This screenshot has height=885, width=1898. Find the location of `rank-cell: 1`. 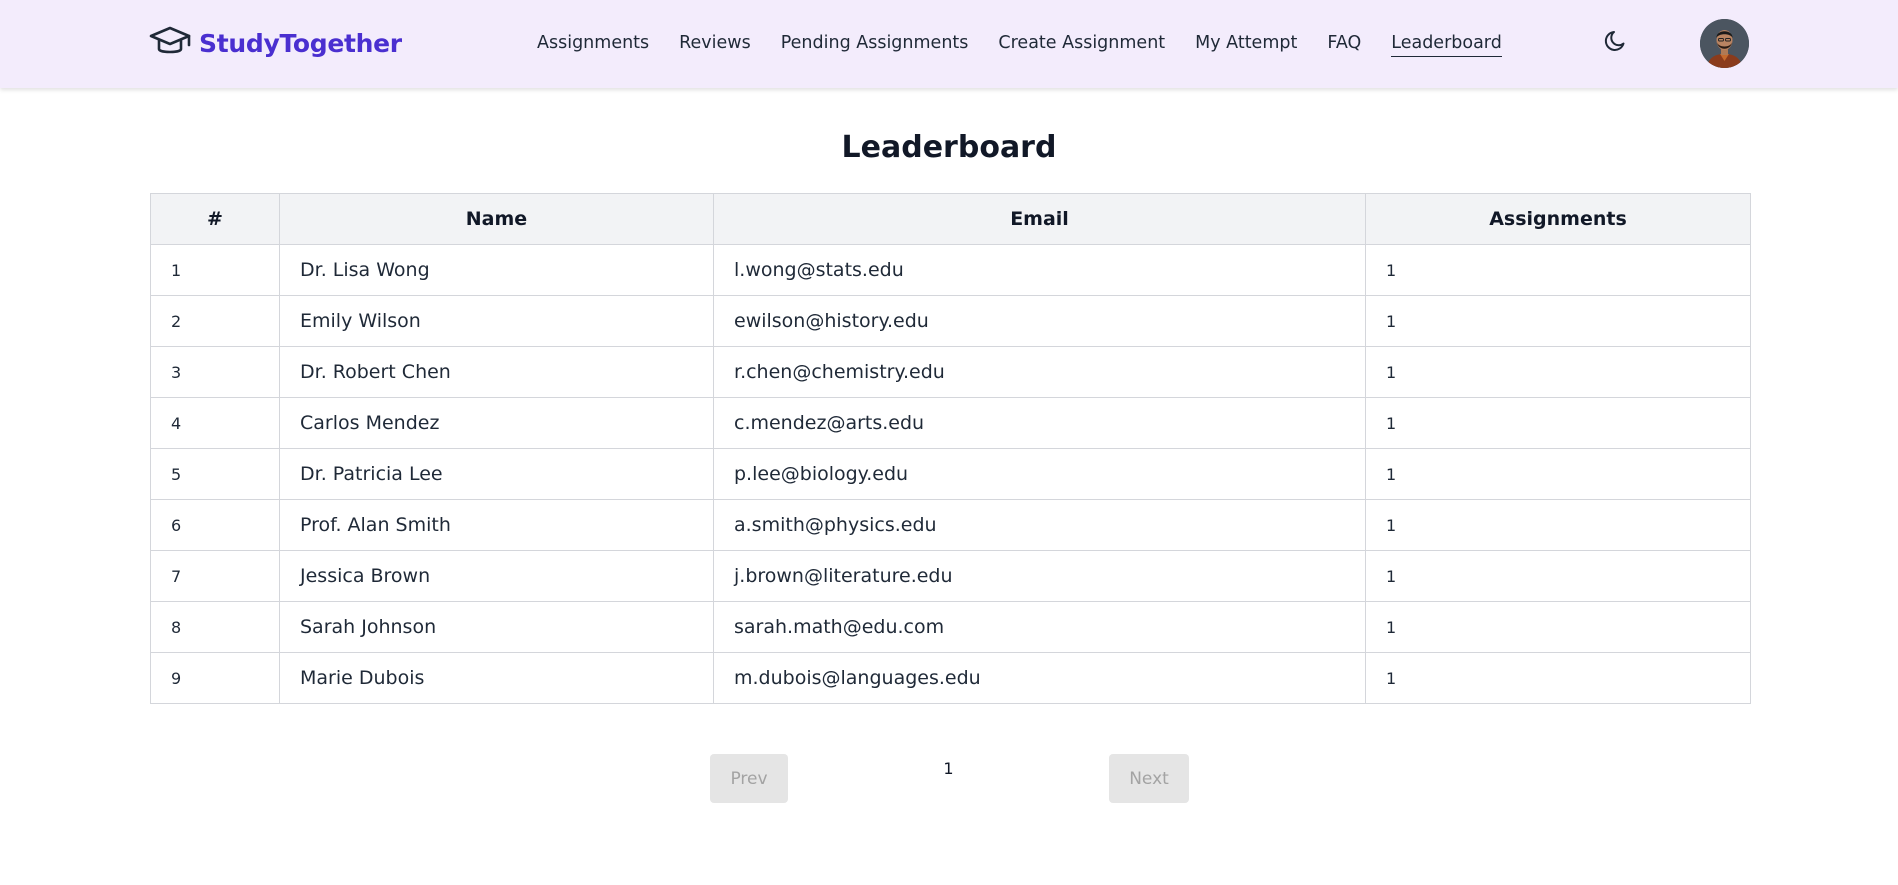

rank-cell: 1 is located at coordinates (215, 270).